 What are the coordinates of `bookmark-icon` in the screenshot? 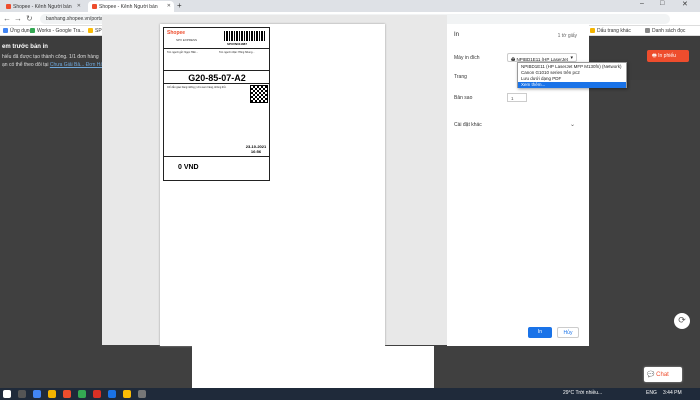 It's located at (90, 30).